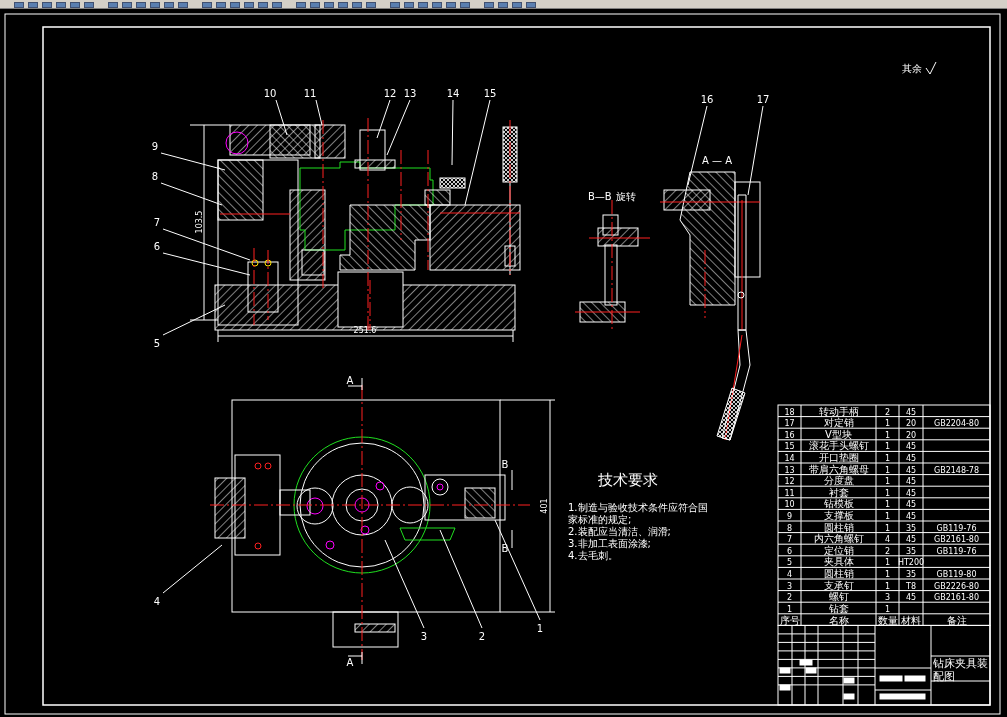 The image size is (1007, 717). Describe the element at coordinates (956, 598) in the screenshot. I see `table-cell: GB2161-80` at that location.